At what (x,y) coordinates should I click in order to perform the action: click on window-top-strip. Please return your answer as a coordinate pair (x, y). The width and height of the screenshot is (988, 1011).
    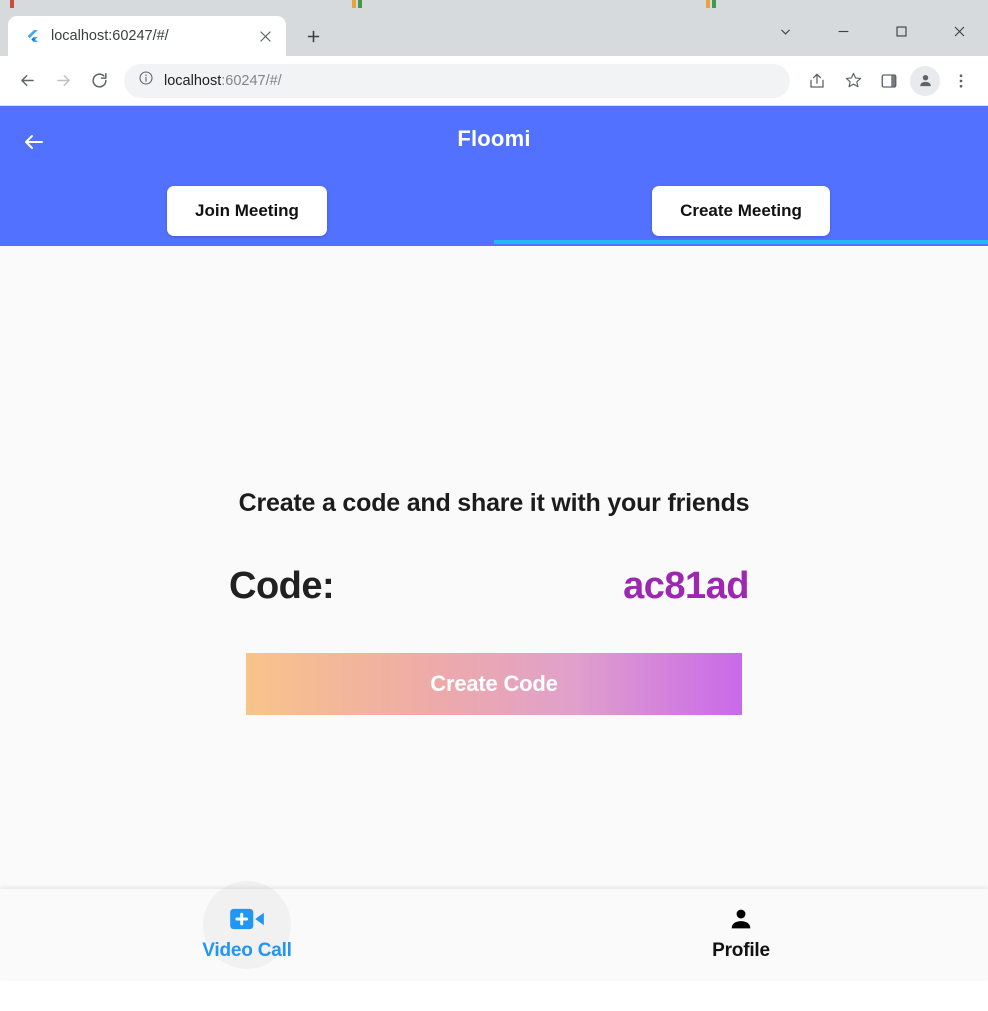
    Looking at the image, I should click on (494, 4).